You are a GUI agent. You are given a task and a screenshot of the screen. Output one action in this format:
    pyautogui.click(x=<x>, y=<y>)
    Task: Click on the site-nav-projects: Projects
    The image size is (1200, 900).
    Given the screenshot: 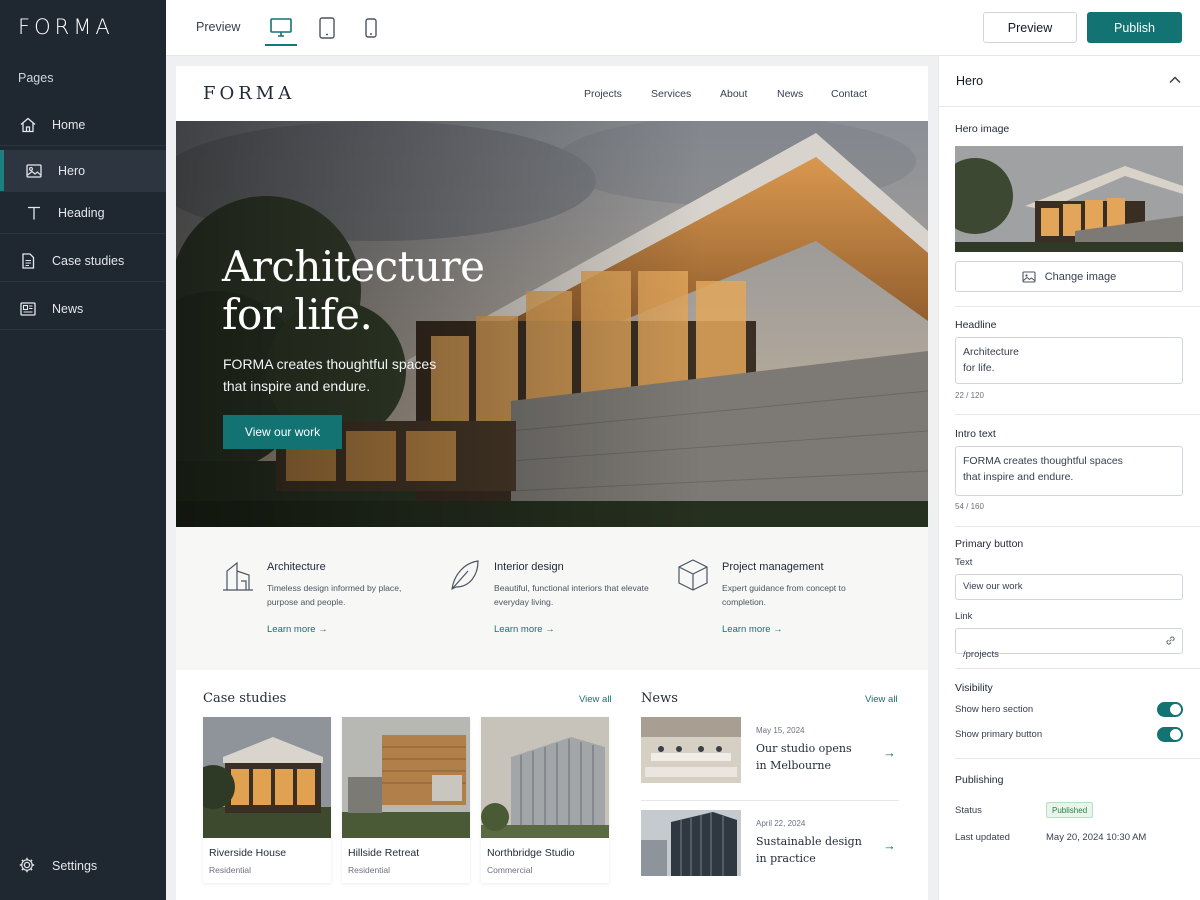 What is the action you would take?
    pyautogui.click(x=603, y=94)
    